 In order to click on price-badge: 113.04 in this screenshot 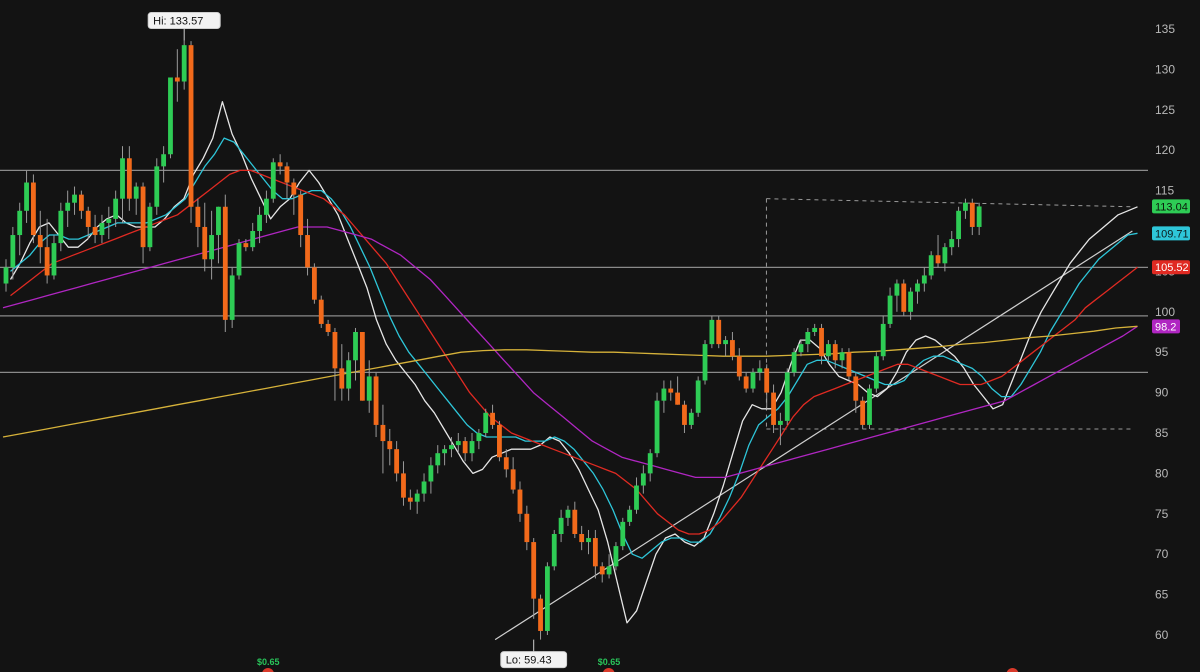, I will do `click(1171, 206)`.